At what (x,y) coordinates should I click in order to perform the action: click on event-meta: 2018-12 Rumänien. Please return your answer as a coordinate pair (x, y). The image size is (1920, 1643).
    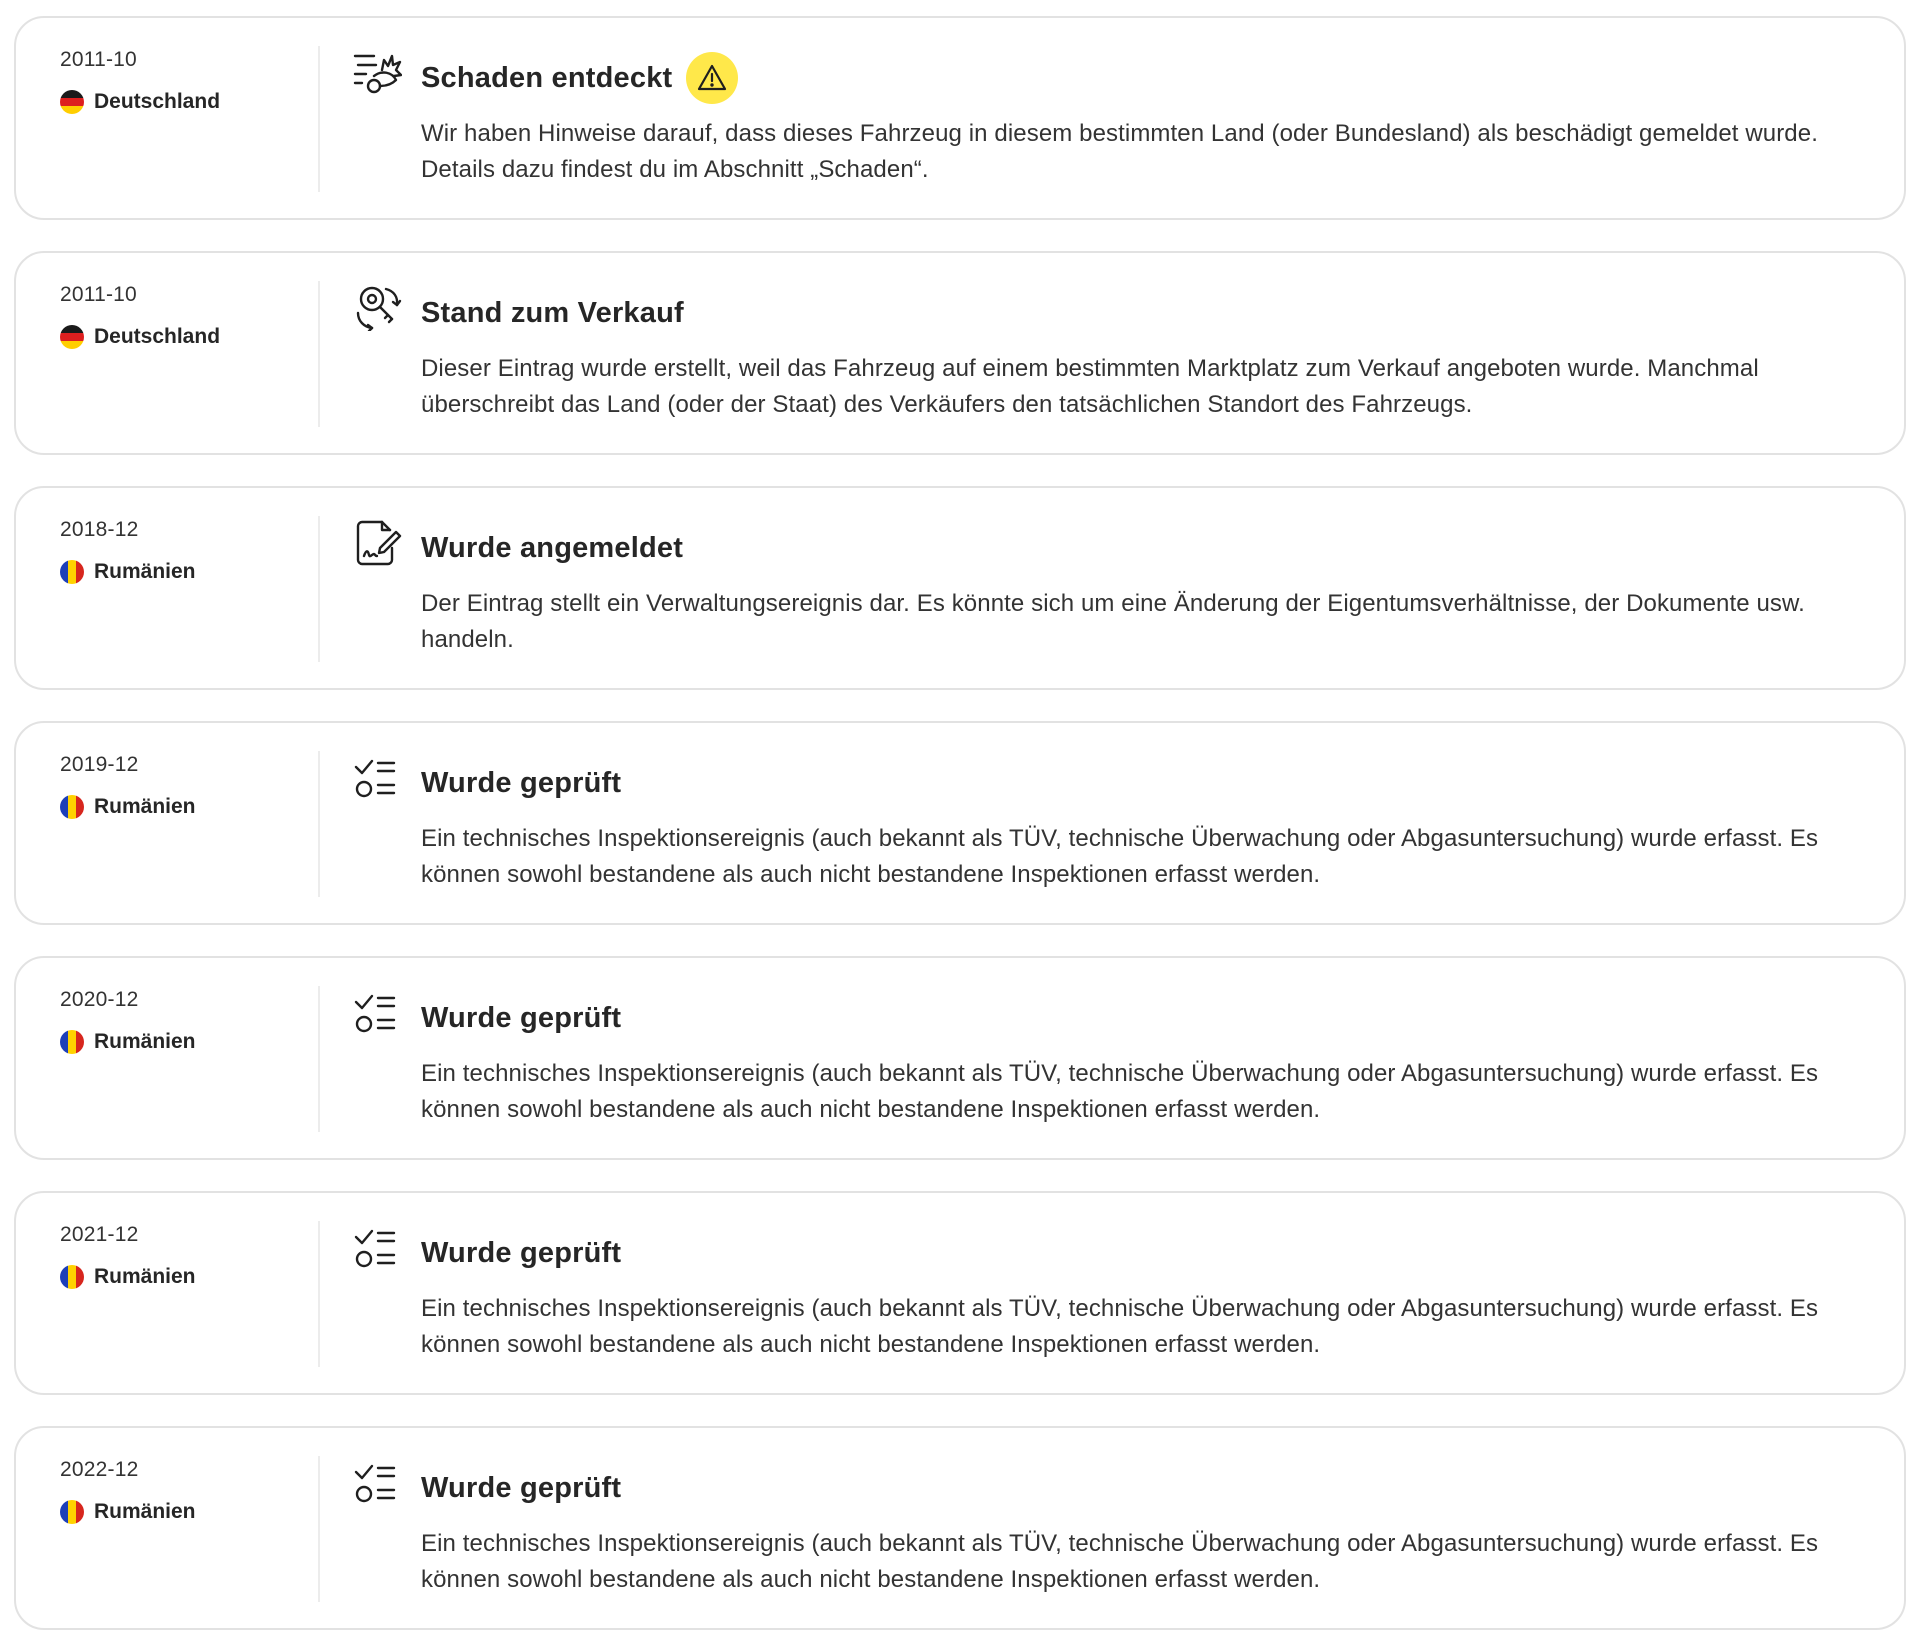
    Looking at the image, I should click on (168, 588).